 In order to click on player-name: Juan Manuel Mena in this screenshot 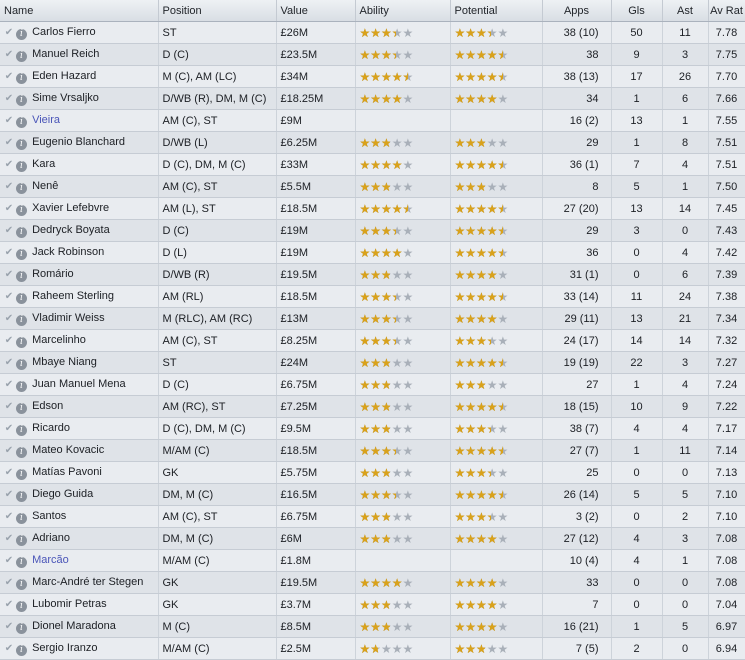, I will do `click(79, 384)`.